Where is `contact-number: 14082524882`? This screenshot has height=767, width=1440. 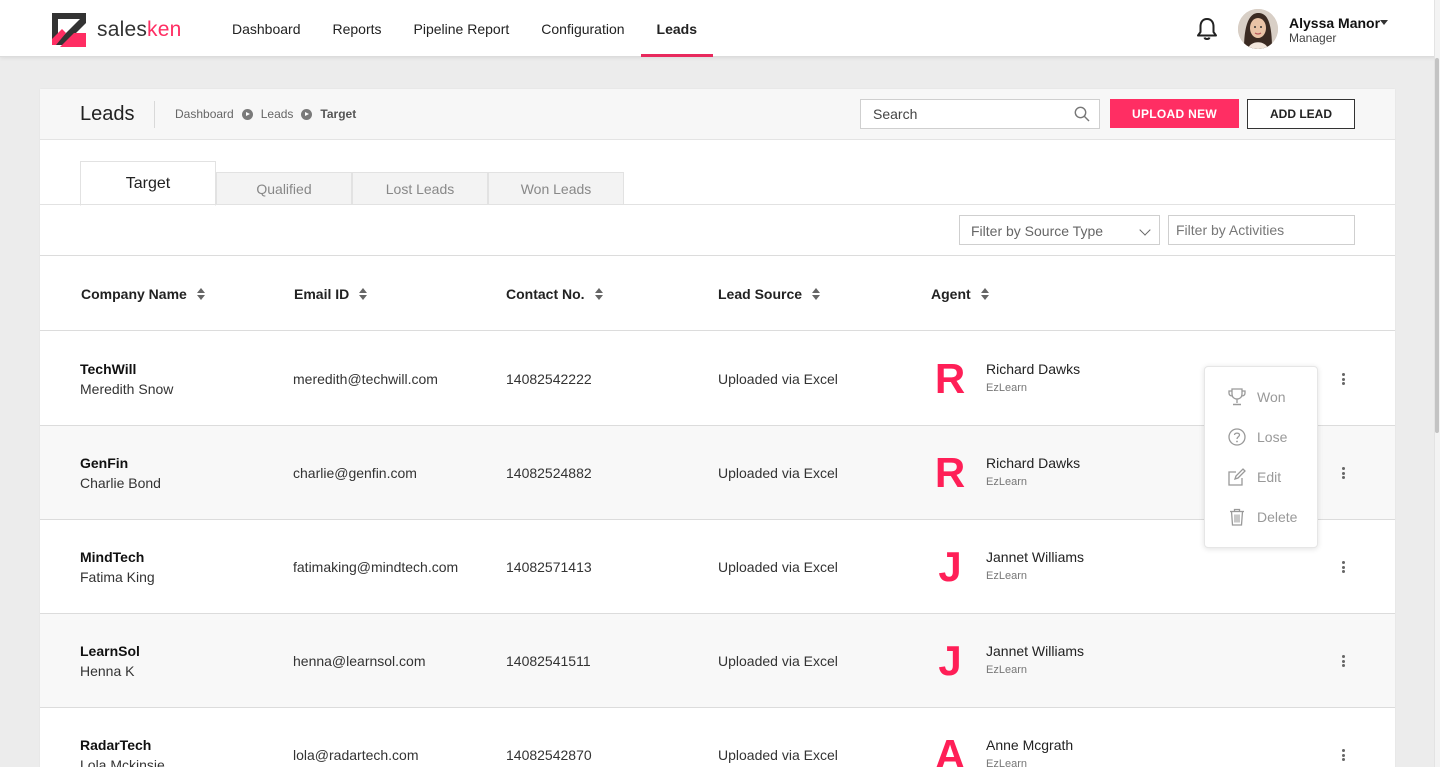
contact-number: 14082524882 is located at coordinates (549, 473).